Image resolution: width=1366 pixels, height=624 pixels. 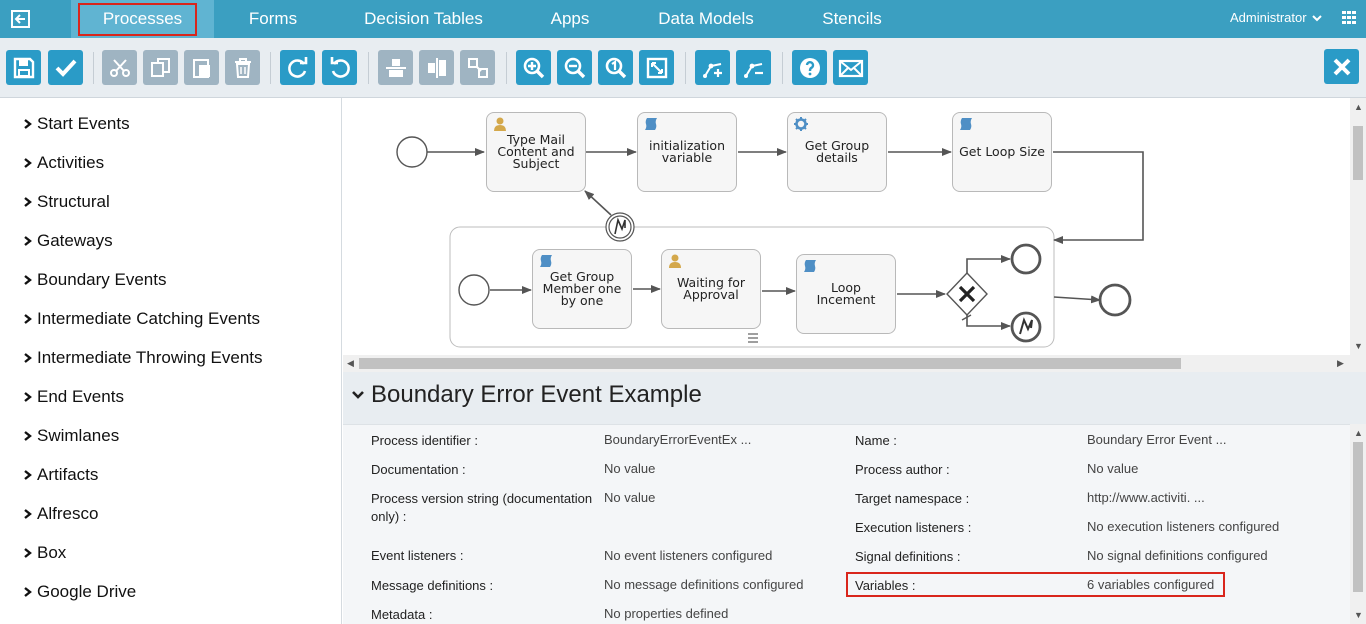 I want to click on prop-value-documentation: No value, so click(x=629, y=469).